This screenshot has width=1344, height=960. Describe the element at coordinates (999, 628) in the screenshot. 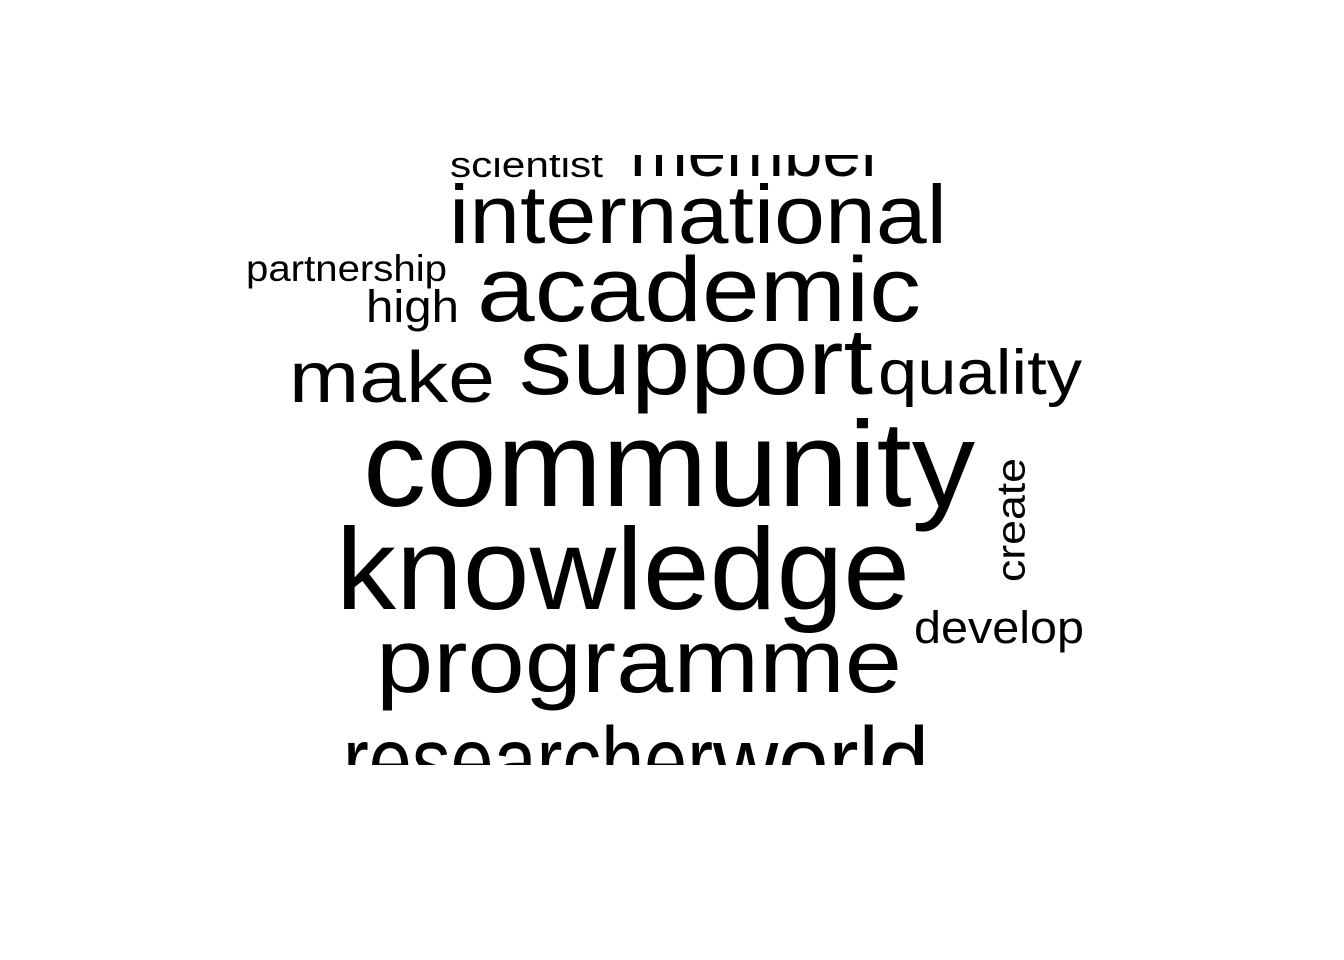

I see `word-develop: develop` at that location.